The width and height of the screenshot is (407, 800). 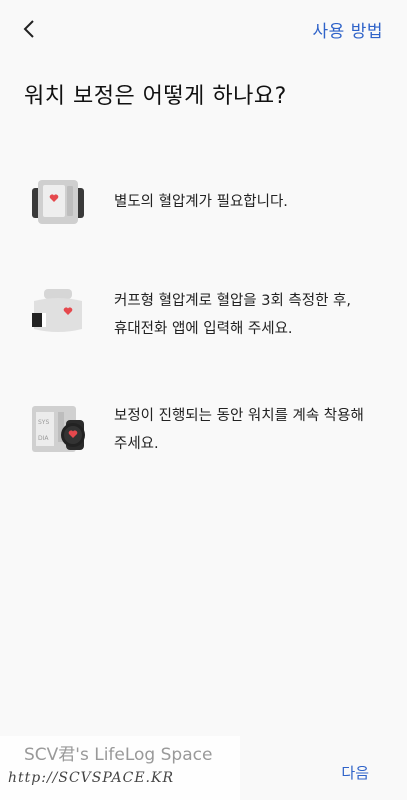 What do you see at coordinates (203, 29) in the screenshot?
I see `top-bar: 사용 방법` at bounding box center [203, 29].